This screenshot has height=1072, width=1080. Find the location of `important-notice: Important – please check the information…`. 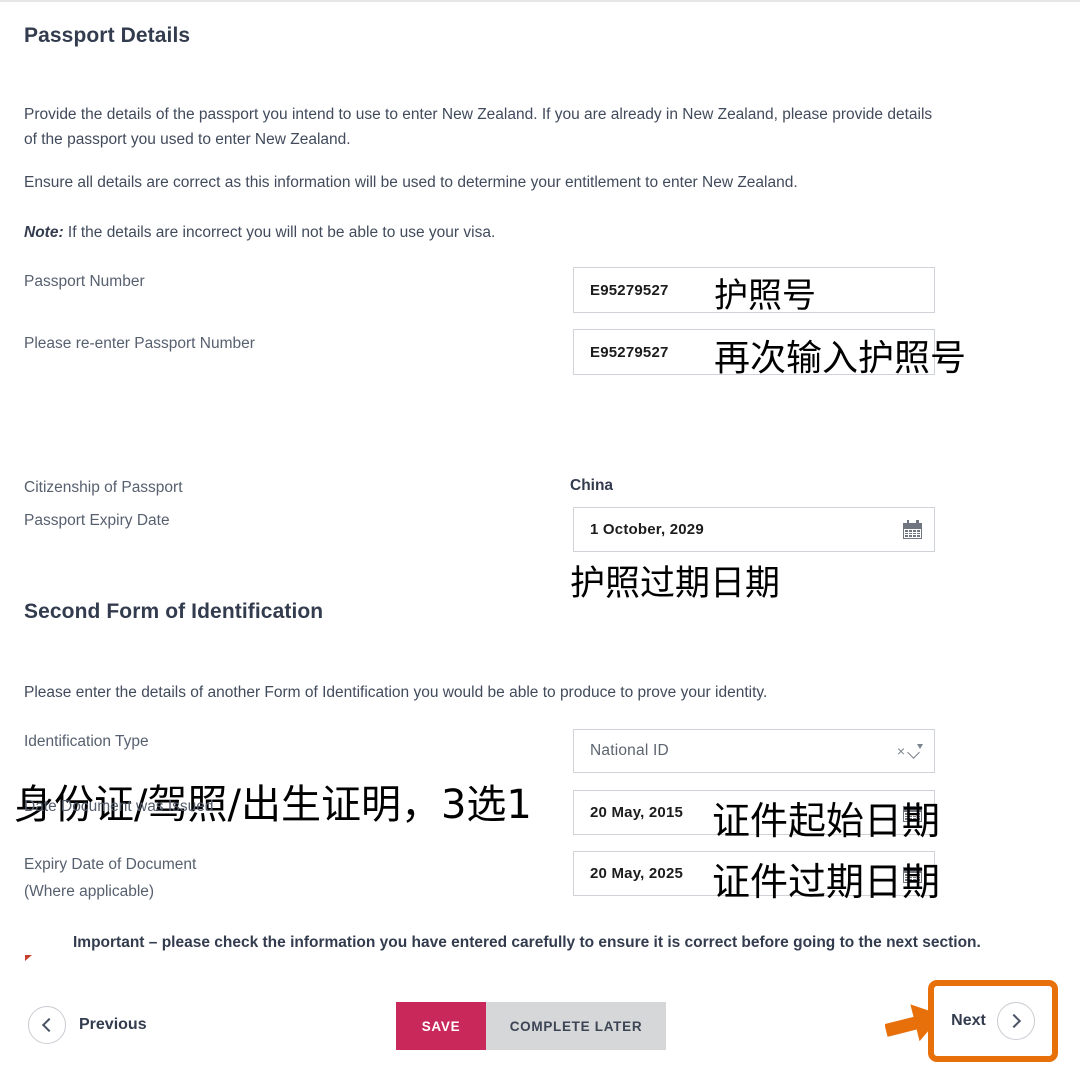

important-notice: Important – please check the information… is located at coordinates (529, 945).